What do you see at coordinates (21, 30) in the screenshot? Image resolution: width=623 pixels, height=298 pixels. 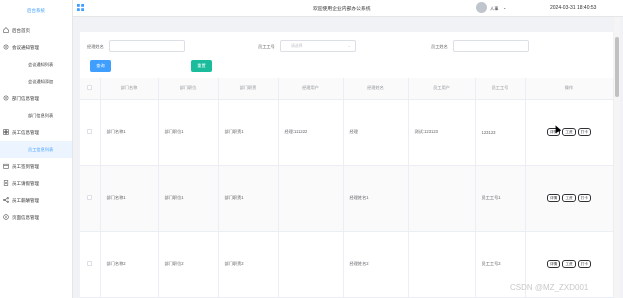 I see `sidebar-item-label: 后台首页` at bounding box center [21, 30].